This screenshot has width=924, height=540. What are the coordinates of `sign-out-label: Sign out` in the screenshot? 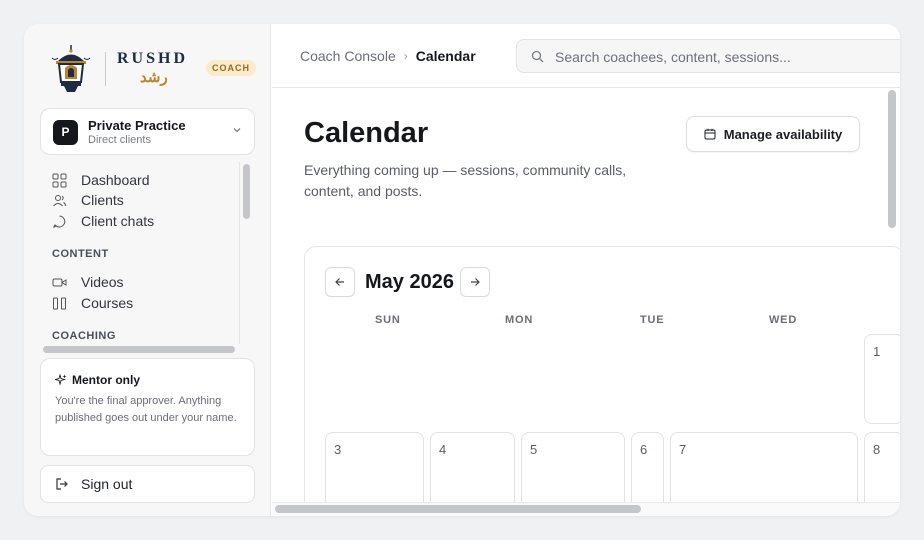 It's located at (107, 484).